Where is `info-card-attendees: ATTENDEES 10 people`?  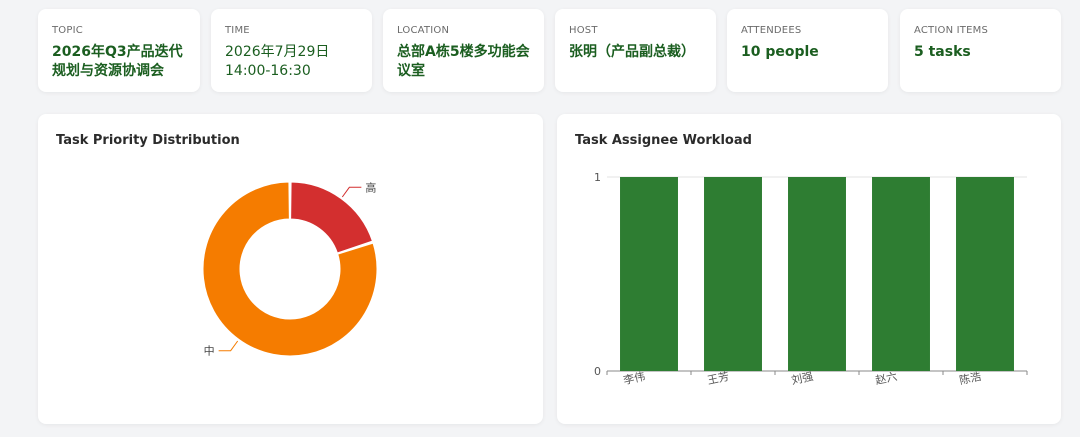 info-card-attendees: ATTENDEES 10 people is located at coordinates (807, 50).